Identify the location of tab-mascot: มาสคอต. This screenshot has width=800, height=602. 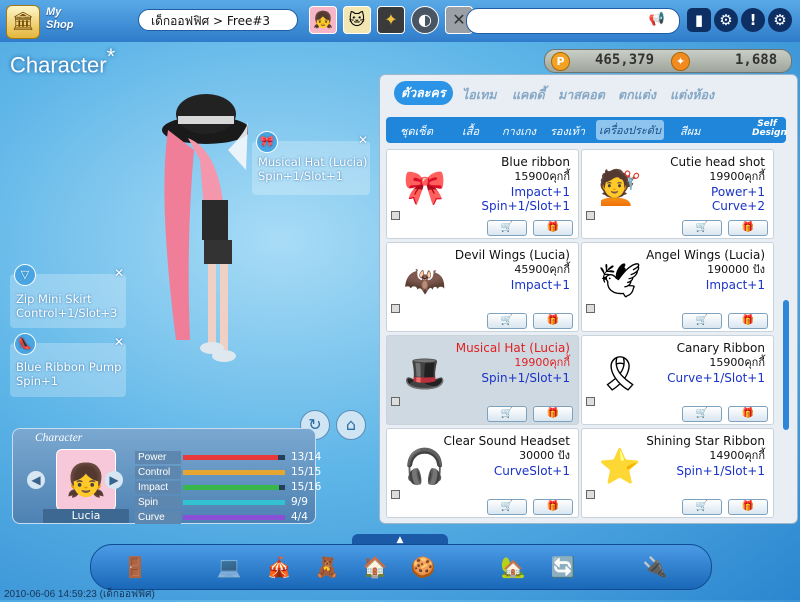
(581, 95).